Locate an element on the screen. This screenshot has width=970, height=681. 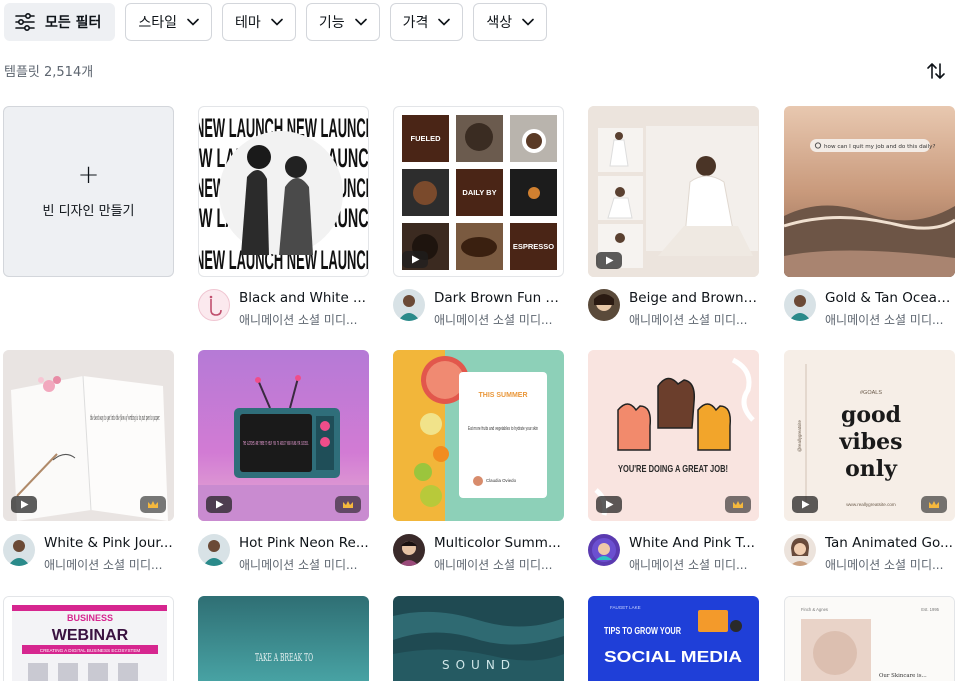
all-filters-label: 모든 필터 is located at coordinates (73, 23).